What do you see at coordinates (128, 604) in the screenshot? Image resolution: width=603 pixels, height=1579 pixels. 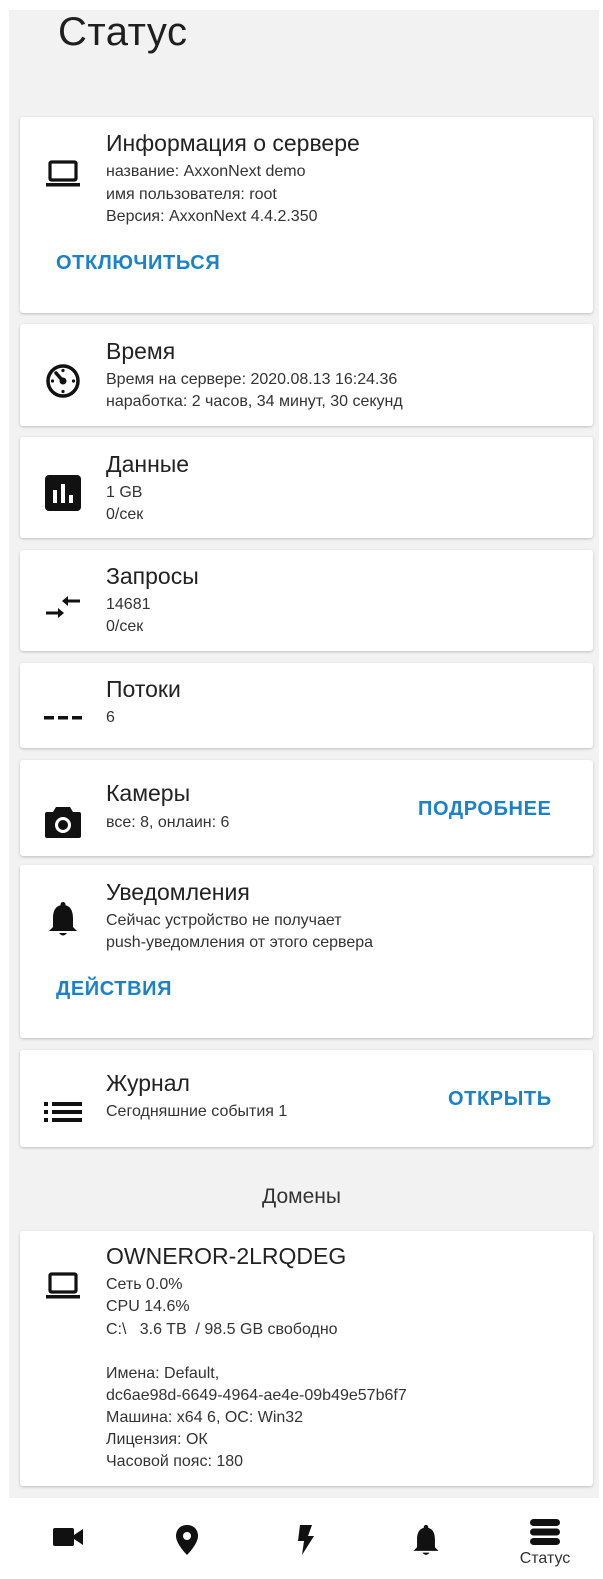 I see `requests-count: 14681` at bounding box center [128, 604].